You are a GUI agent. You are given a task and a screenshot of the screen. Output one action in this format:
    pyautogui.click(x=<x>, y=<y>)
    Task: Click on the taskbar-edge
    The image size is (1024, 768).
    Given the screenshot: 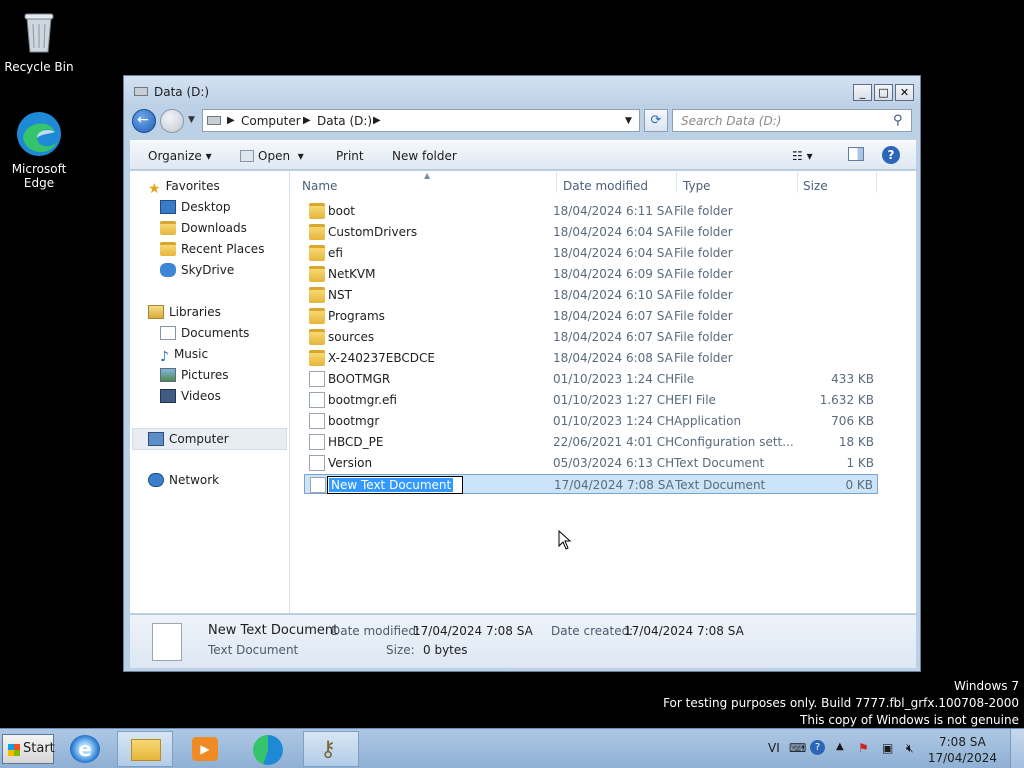 What is the action you would take?
    pyautogui.click(x=268, y=749)
    